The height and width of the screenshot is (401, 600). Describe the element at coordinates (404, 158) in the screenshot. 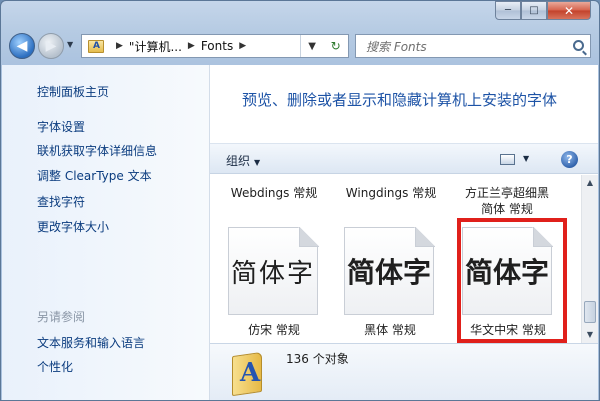

I see `command-bar: 组织 ▼ ▼ ?` at that location.